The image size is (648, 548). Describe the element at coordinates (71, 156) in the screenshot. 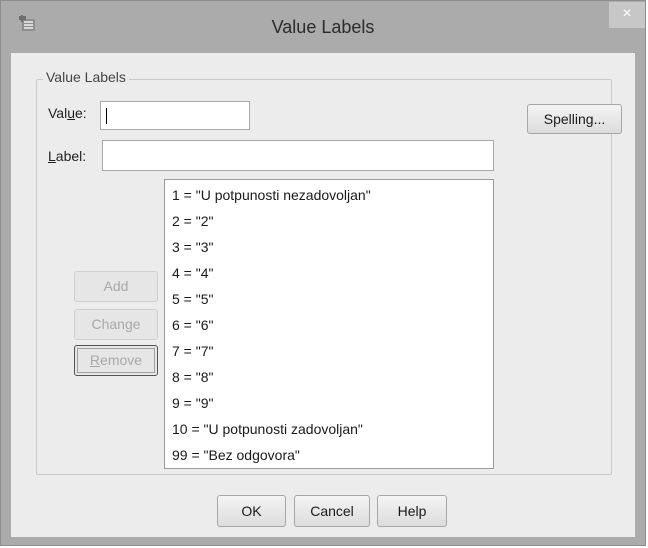

I see `label-label-post: abel:` at that location.